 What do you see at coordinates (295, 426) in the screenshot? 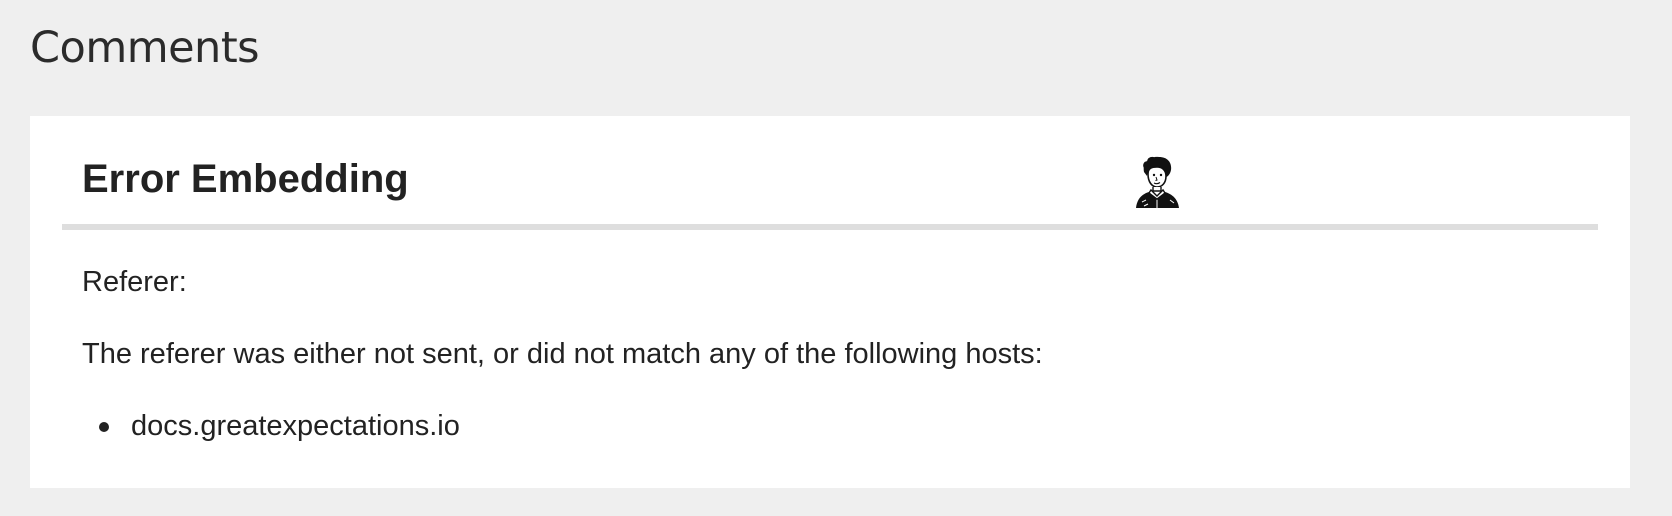
I see `allowed-host-text: docs.greatexpectations.io` at bounding box center [295, 426].